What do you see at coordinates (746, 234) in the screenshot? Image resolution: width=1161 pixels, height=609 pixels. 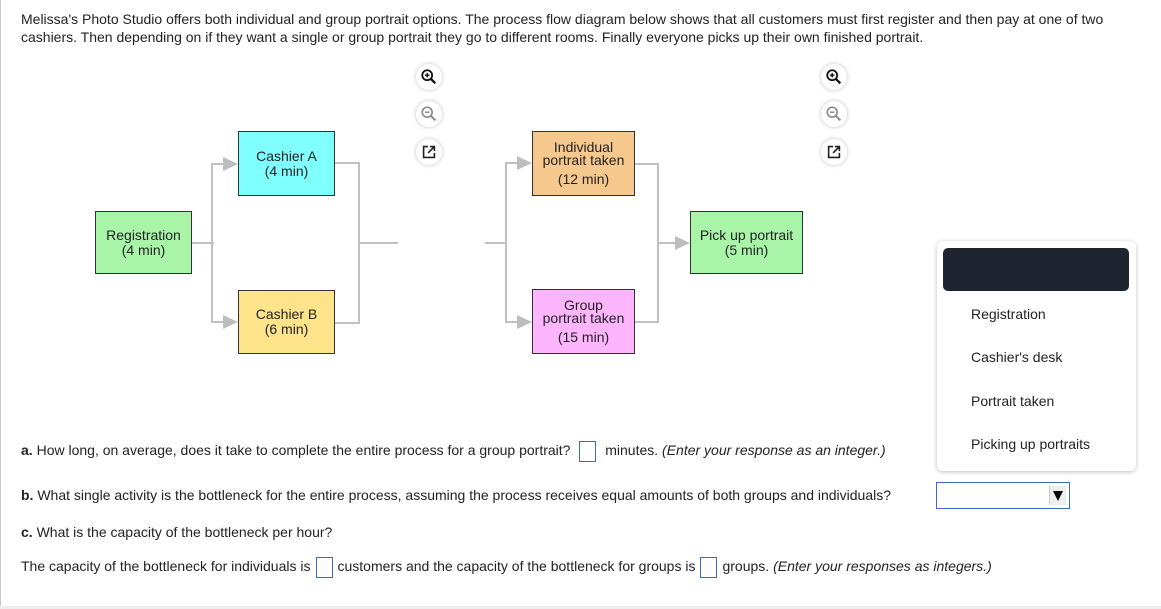 I see `node-title: Pick up portrait` at bounding box center [746, 234].